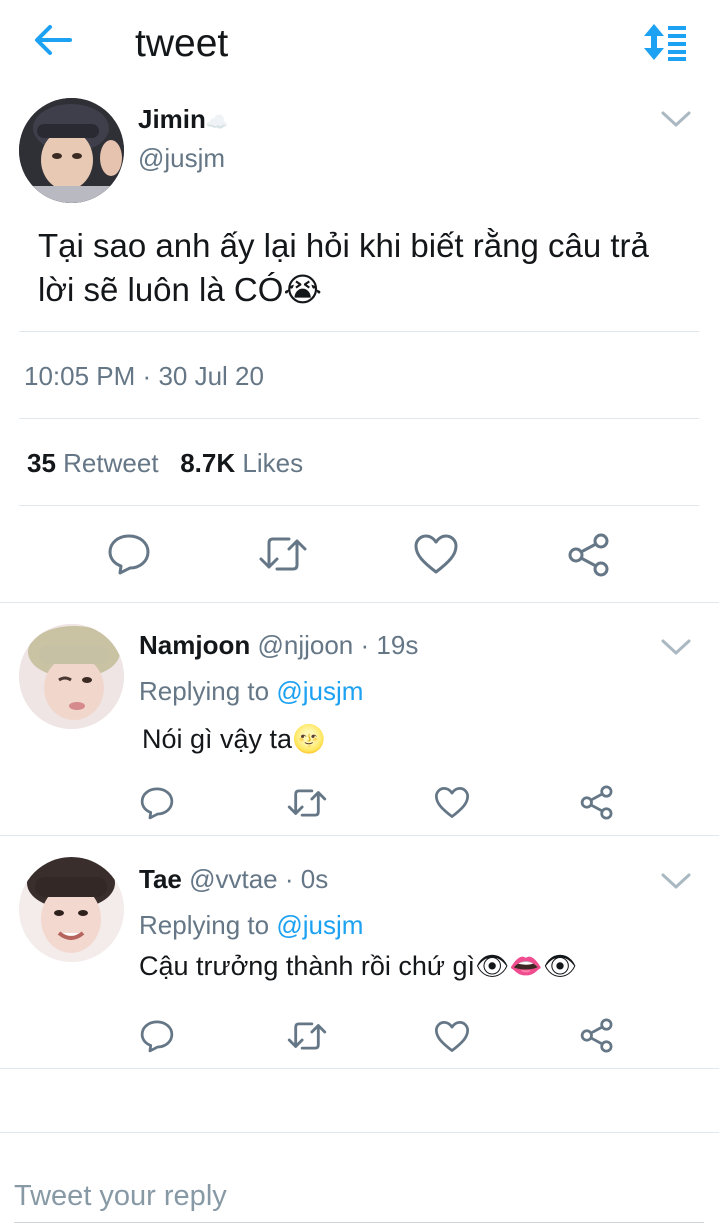  I want to click on author-handle: @jusjm, so click(181, 158).